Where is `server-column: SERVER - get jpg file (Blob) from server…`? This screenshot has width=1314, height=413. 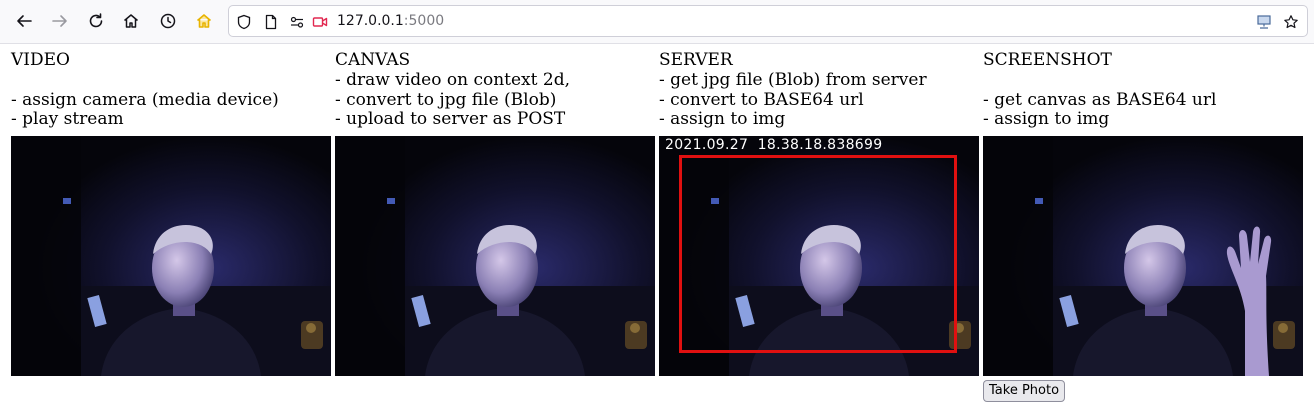
server-column: SERVER - get jpg file (Blob) from server… is located at coordinates (819, 89).